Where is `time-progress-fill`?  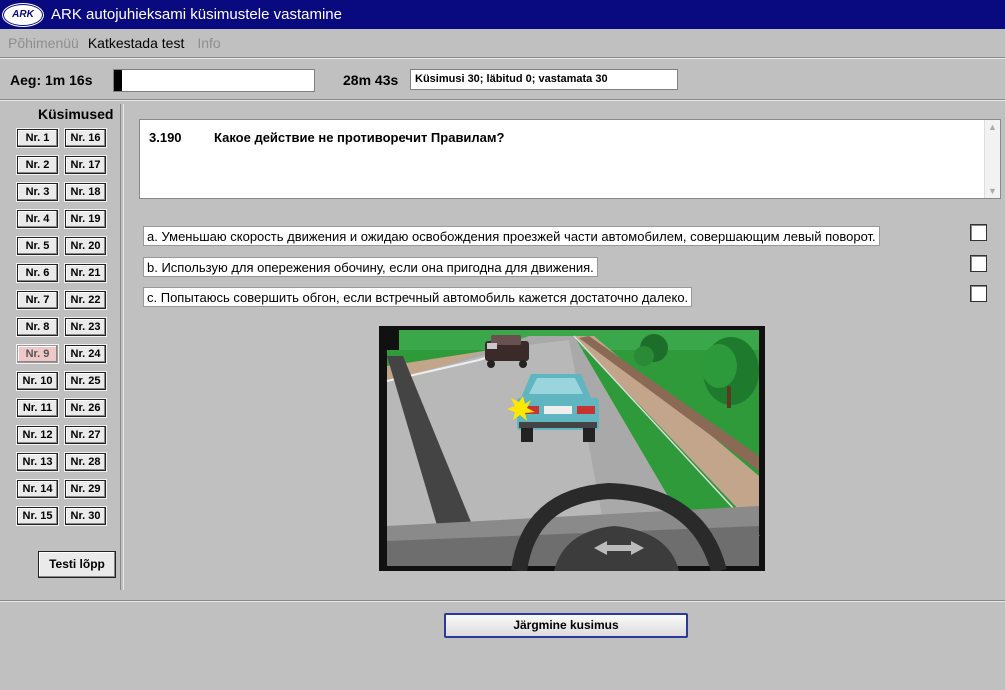
time-progress-fill is located at coordinates (118, 80).